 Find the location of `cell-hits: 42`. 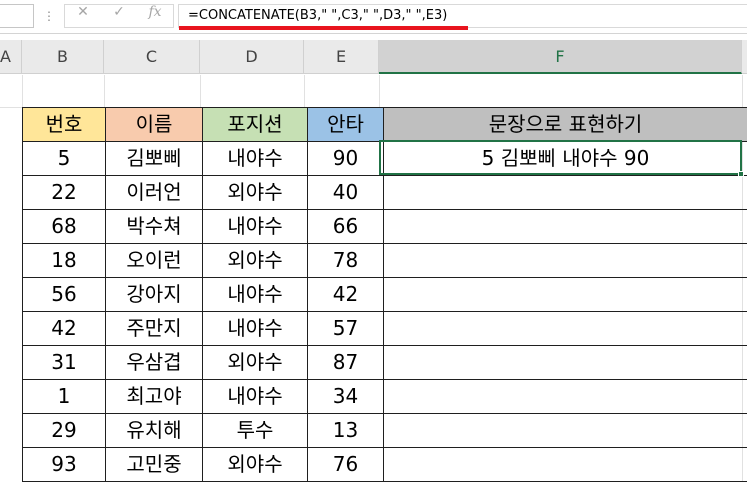

cell-hits: 42 is located at coordinates (346, 295).